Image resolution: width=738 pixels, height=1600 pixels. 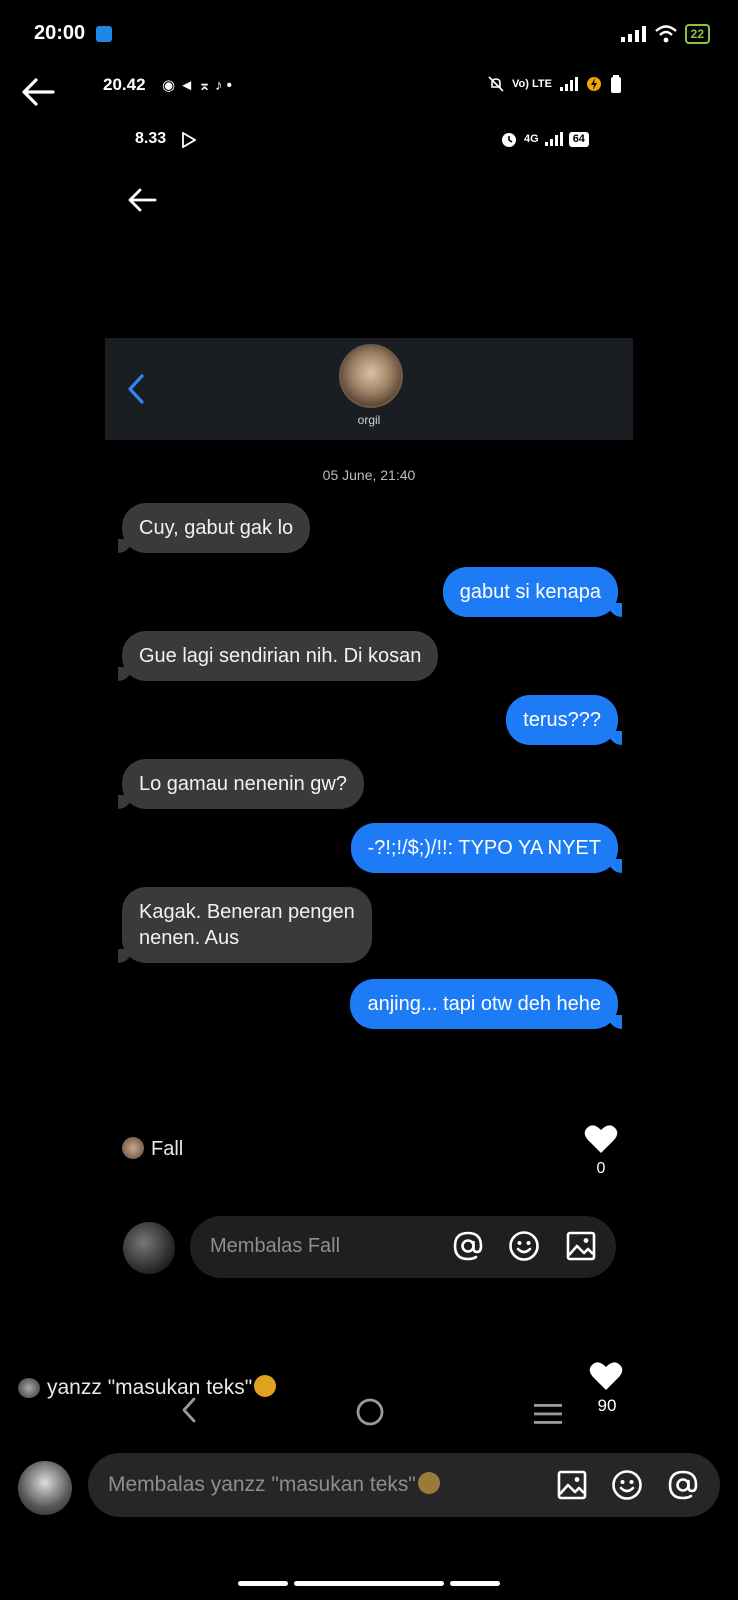 I want to click on message-outgoing: terus???, so click(x=564, y=720).